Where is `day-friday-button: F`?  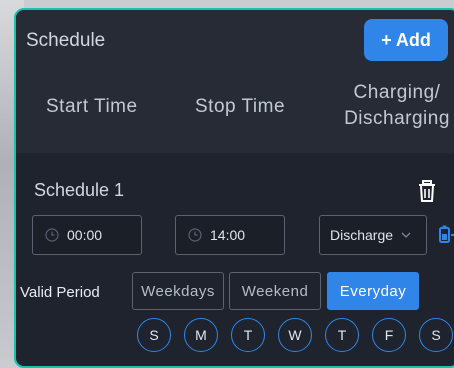 day-friday-button: F is located at coordinates (389, 335).